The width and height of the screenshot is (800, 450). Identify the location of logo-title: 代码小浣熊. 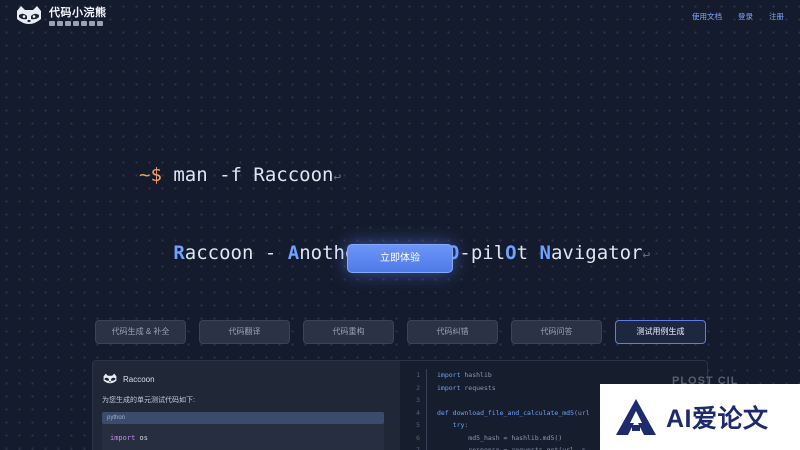
(78, 12).